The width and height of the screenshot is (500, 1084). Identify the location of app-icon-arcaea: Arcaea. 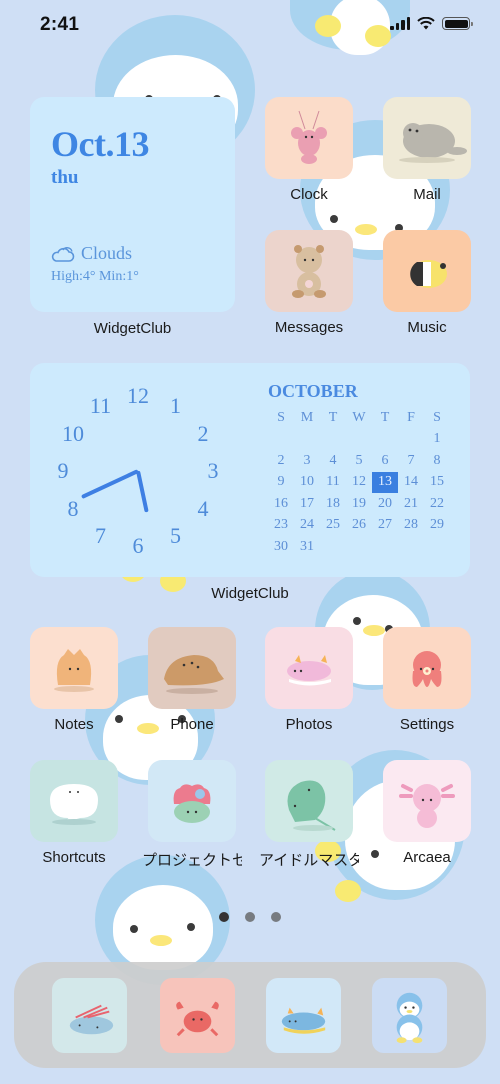
(427, 813).